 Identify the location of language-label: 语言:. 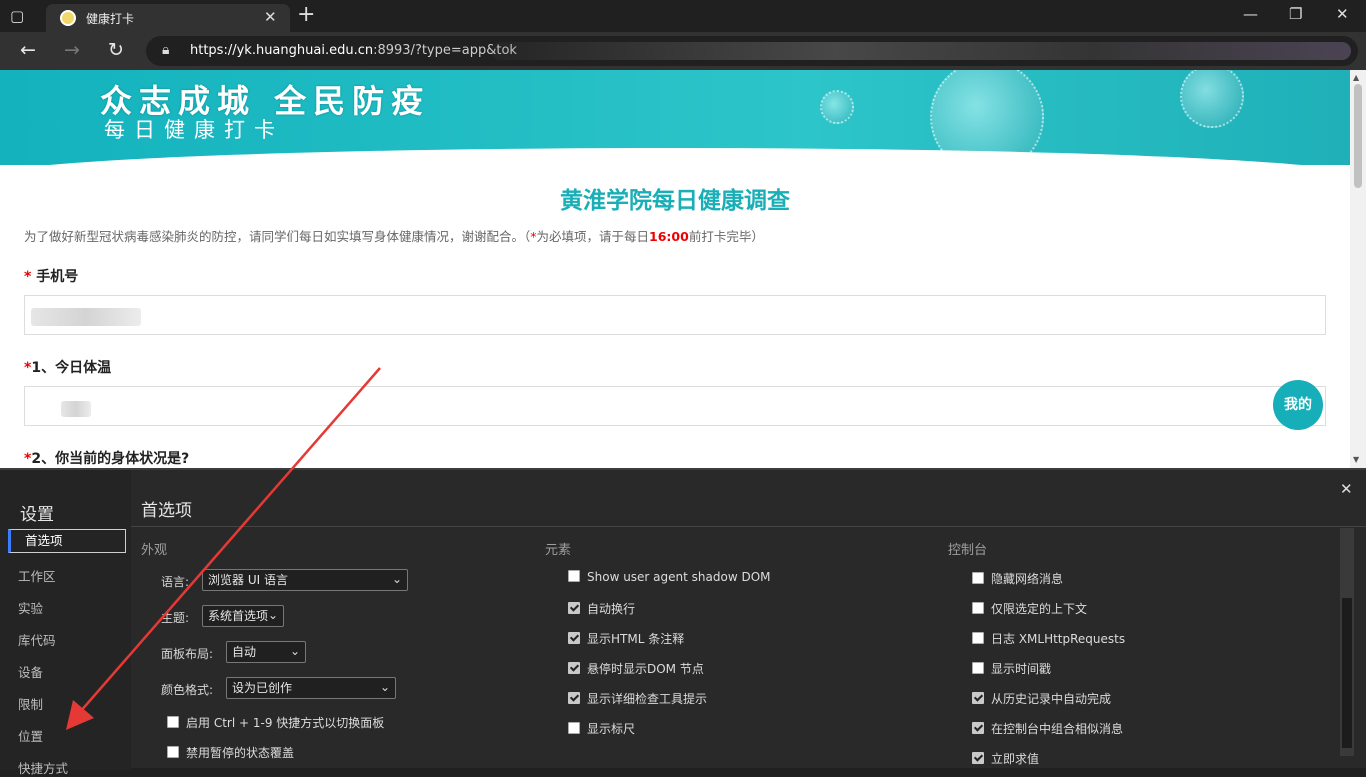
(175, 582).